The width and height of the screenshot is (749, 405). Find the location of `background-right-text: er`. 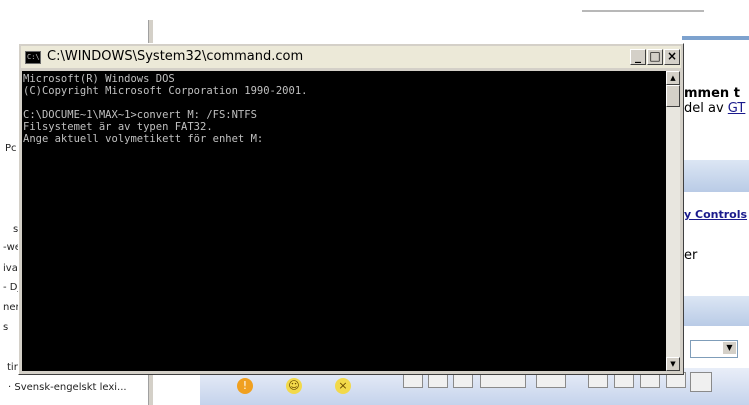

background-right-text: er is located at coordinates (691, 255).